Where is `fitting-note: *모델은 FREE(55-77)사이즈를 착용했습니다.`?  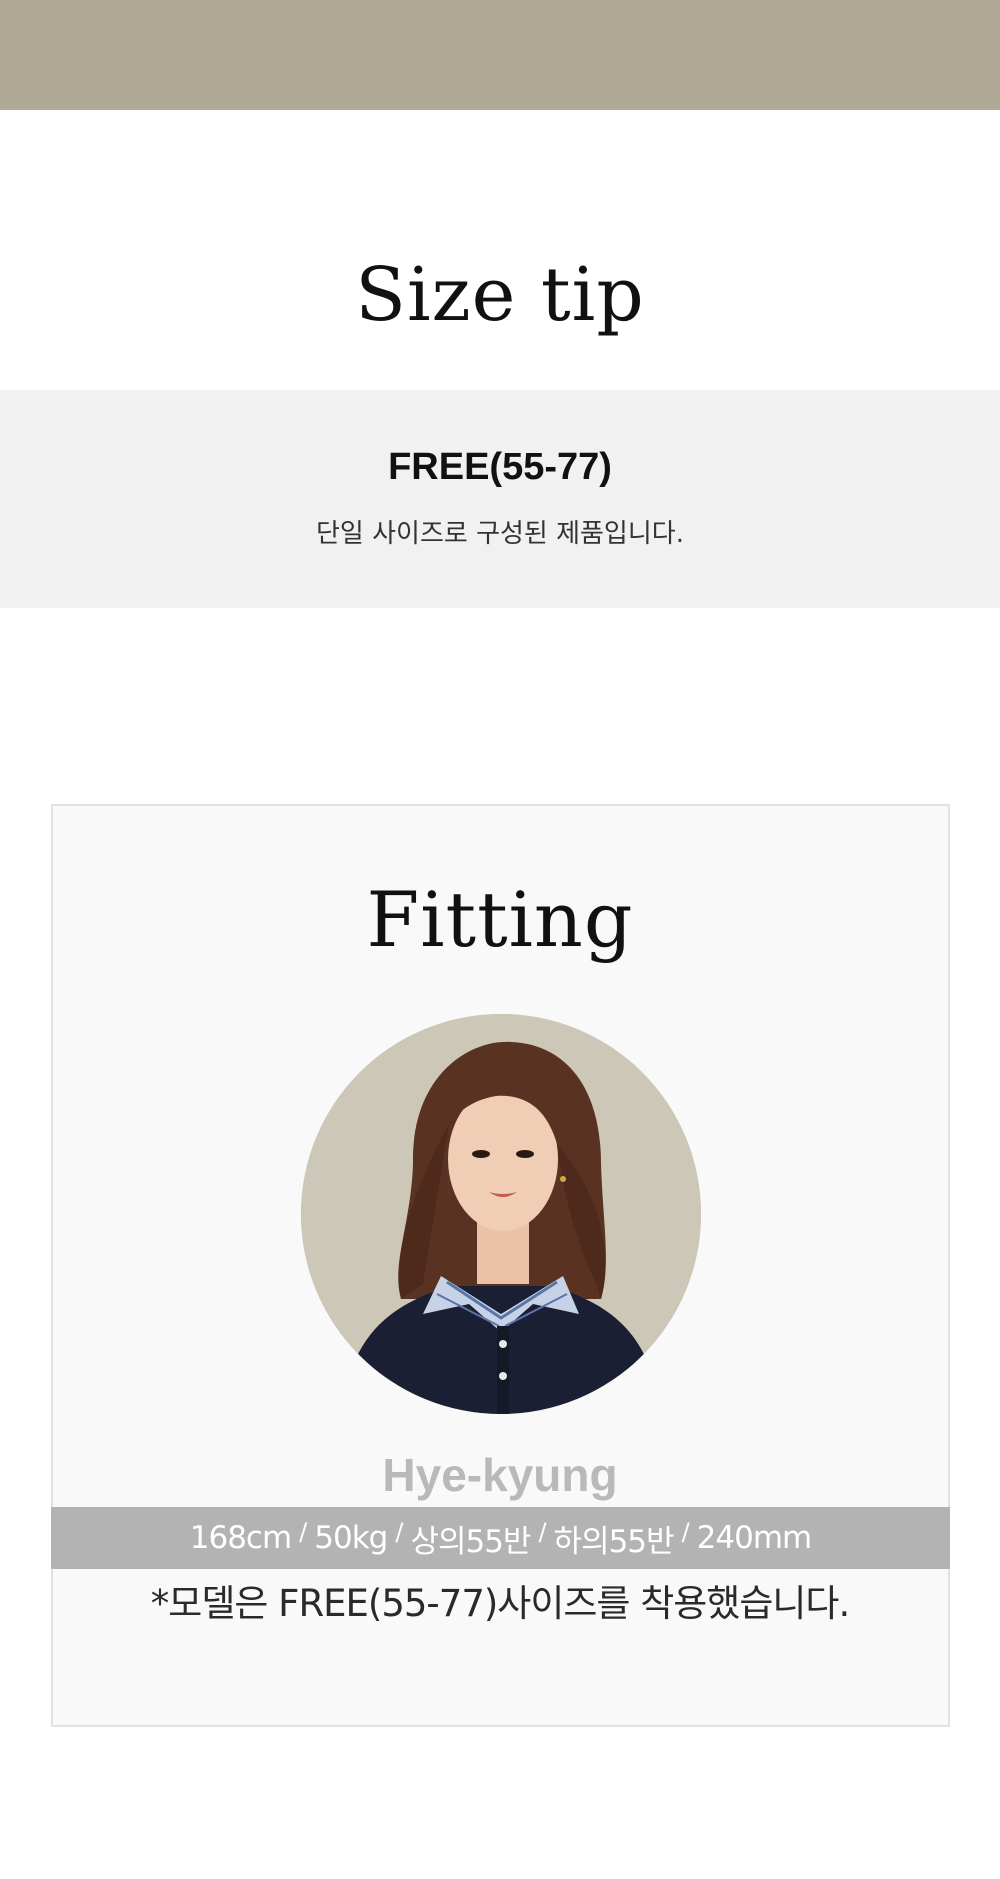
fitting-note: *모델은 FREE(55-77)사이즈를 착용했습니다. is located at coordinates (500, 1603).